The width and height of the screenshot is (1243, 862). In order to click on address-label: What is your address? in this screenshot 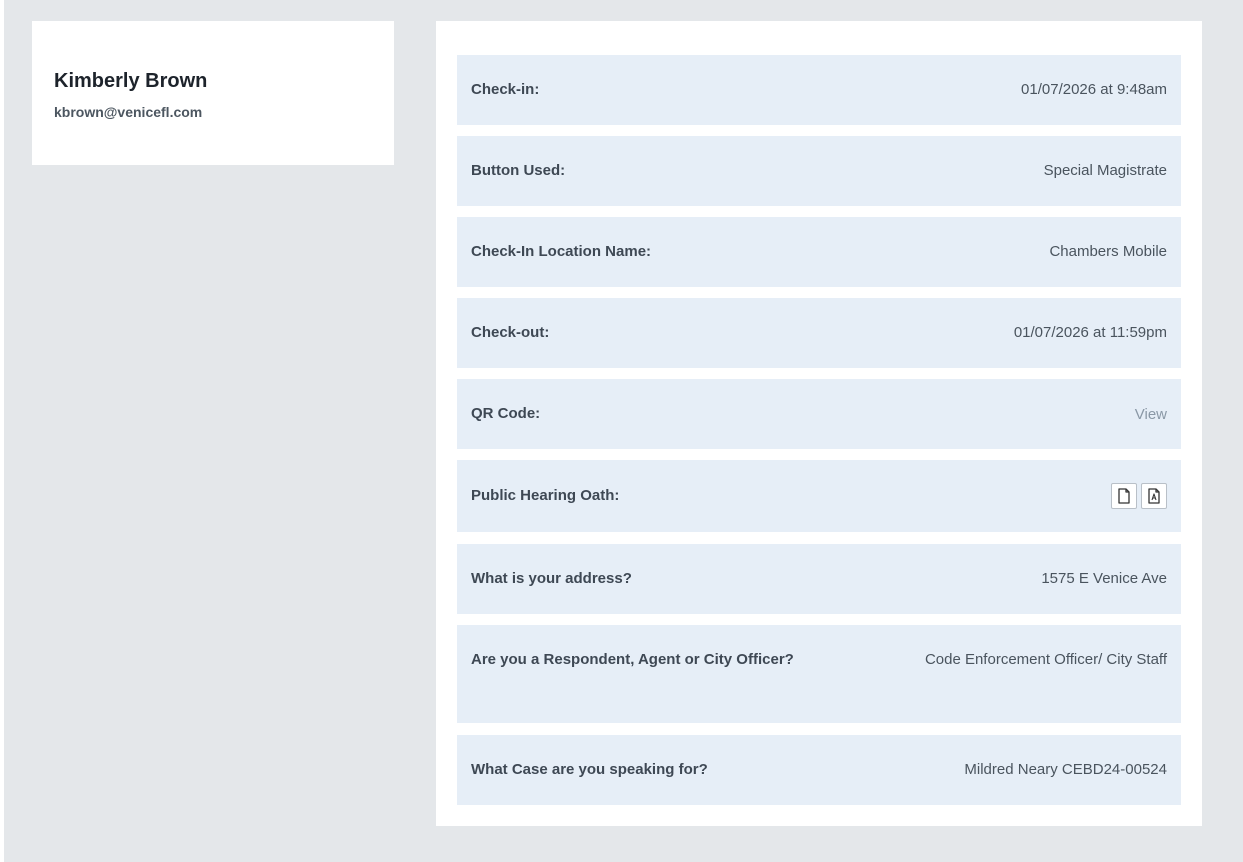, I will do `click(551, 578)`.